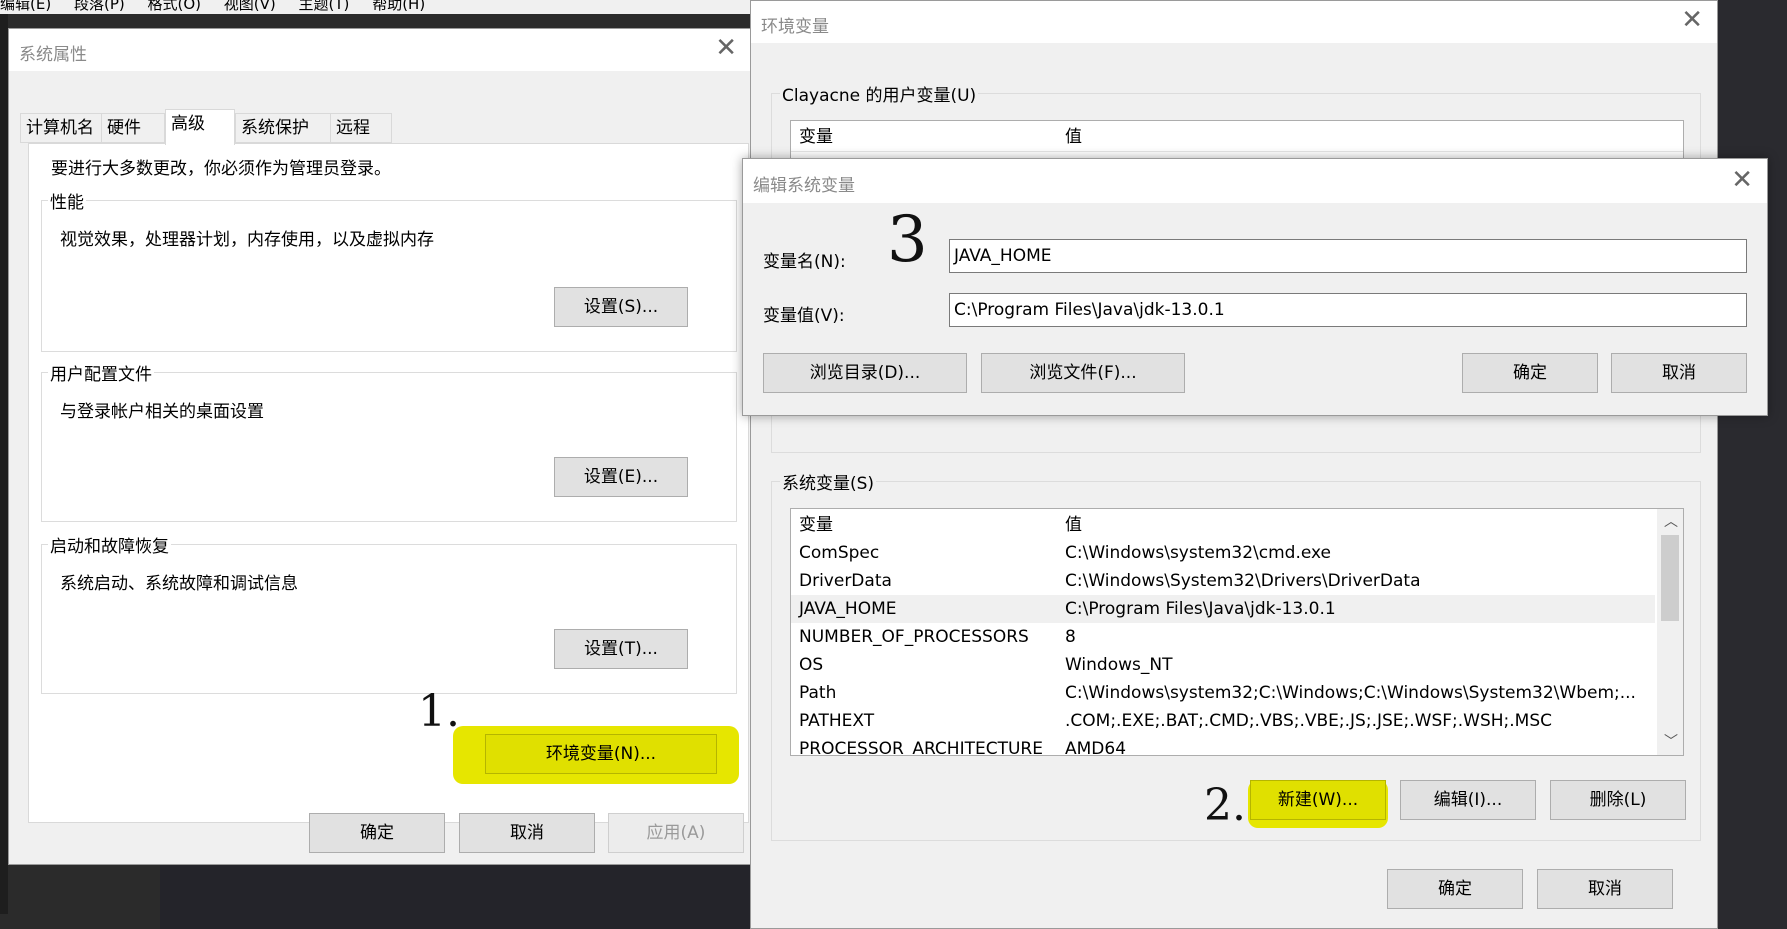 The image size is (1787, 929). I want to click on menu-item-format: 格式(O), so click(175, 6).